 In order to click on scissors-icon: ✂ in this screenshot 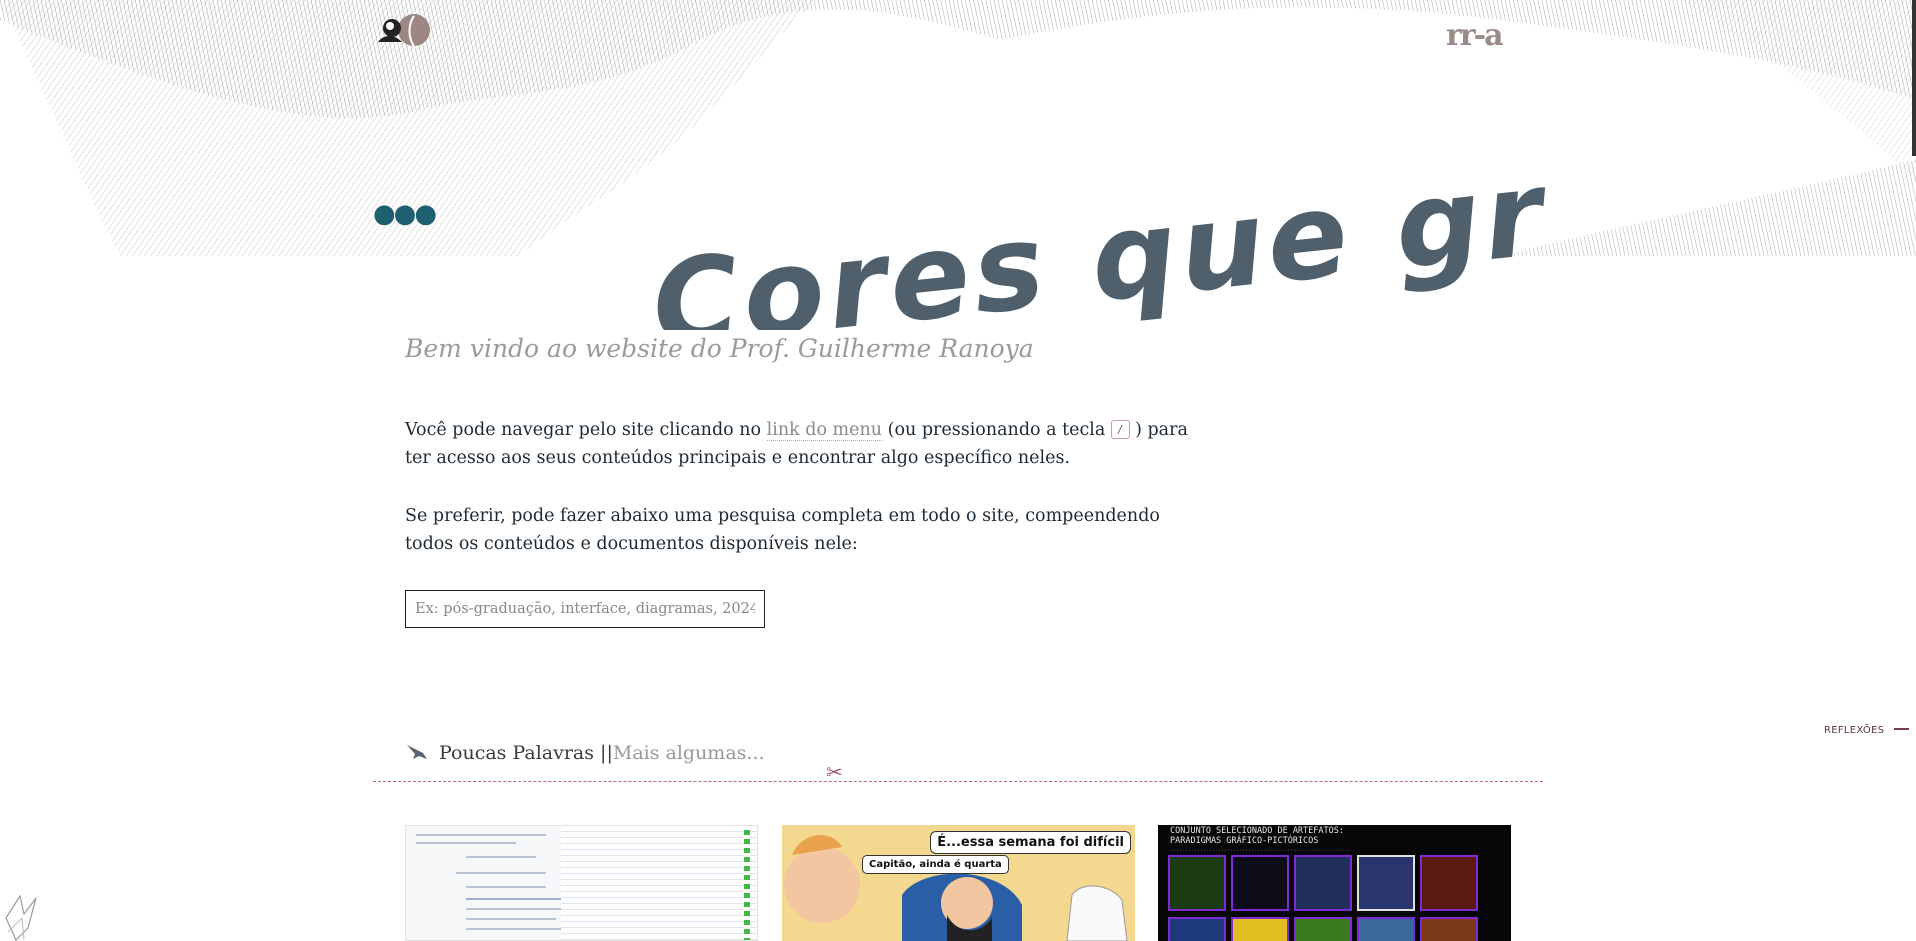, I will do `click(834, 772)`.